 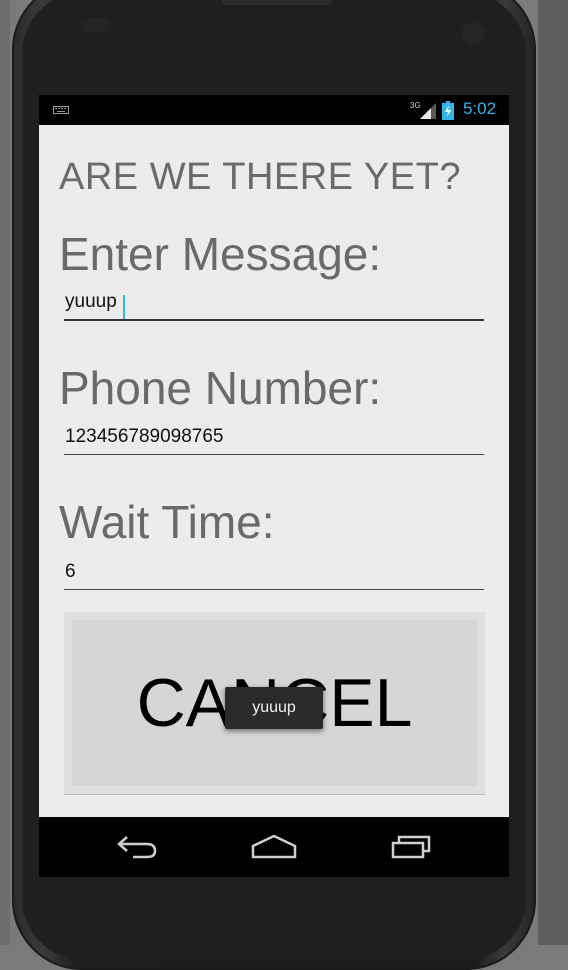 What do you see at coordinates (473, 33) in the screenshot?
I see `front-camera` at bounding box center [473, 33].